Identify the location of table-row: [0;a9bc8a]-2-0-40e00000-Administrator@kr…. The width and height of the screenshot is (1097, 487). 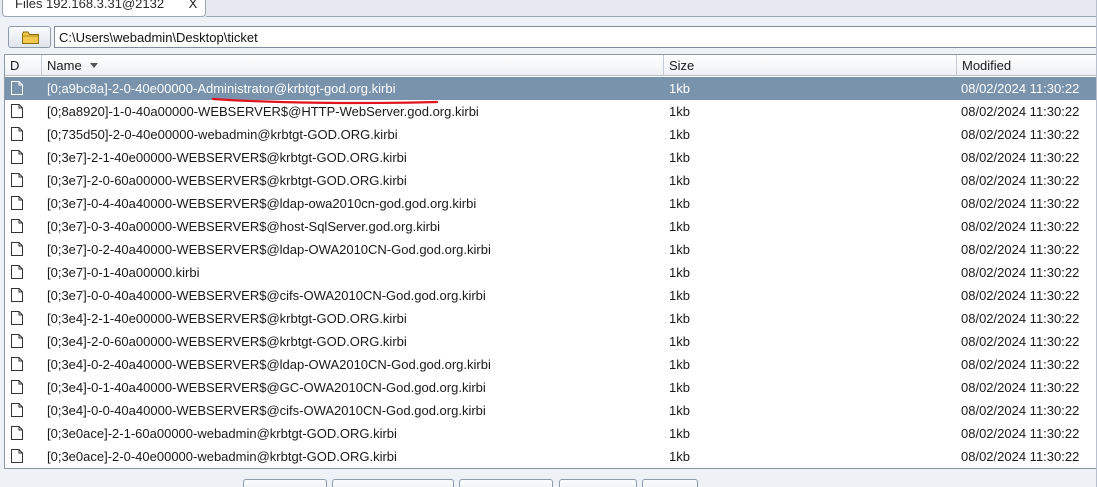
(551, 88).